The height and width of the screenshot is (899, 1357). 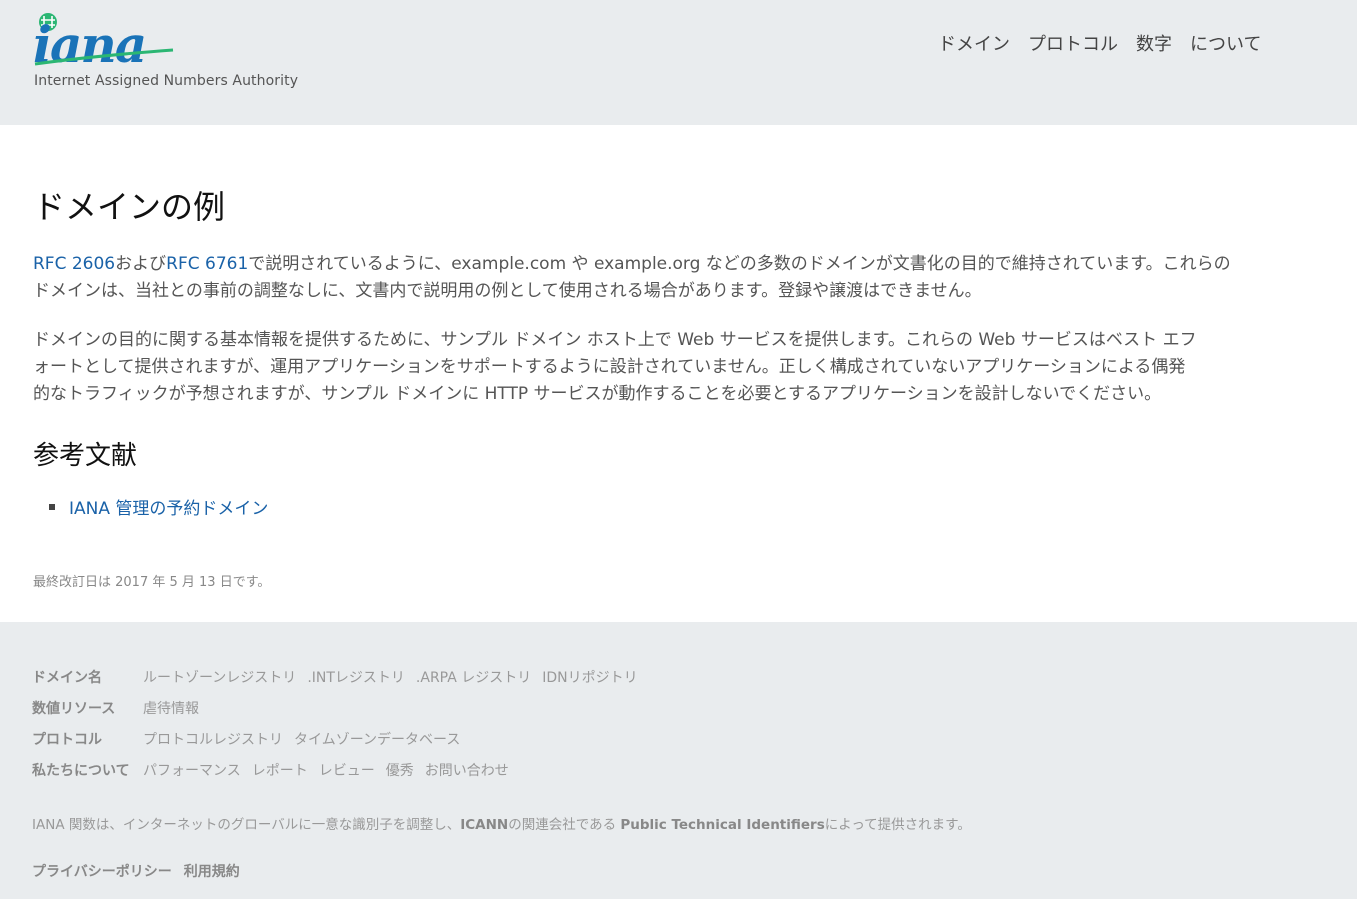 What do you see at coordinates (377, 739) in the screenshot?
I see `footer-link-timezone-db: タイムゾーンデータベース` at bounding box center [377, 739].